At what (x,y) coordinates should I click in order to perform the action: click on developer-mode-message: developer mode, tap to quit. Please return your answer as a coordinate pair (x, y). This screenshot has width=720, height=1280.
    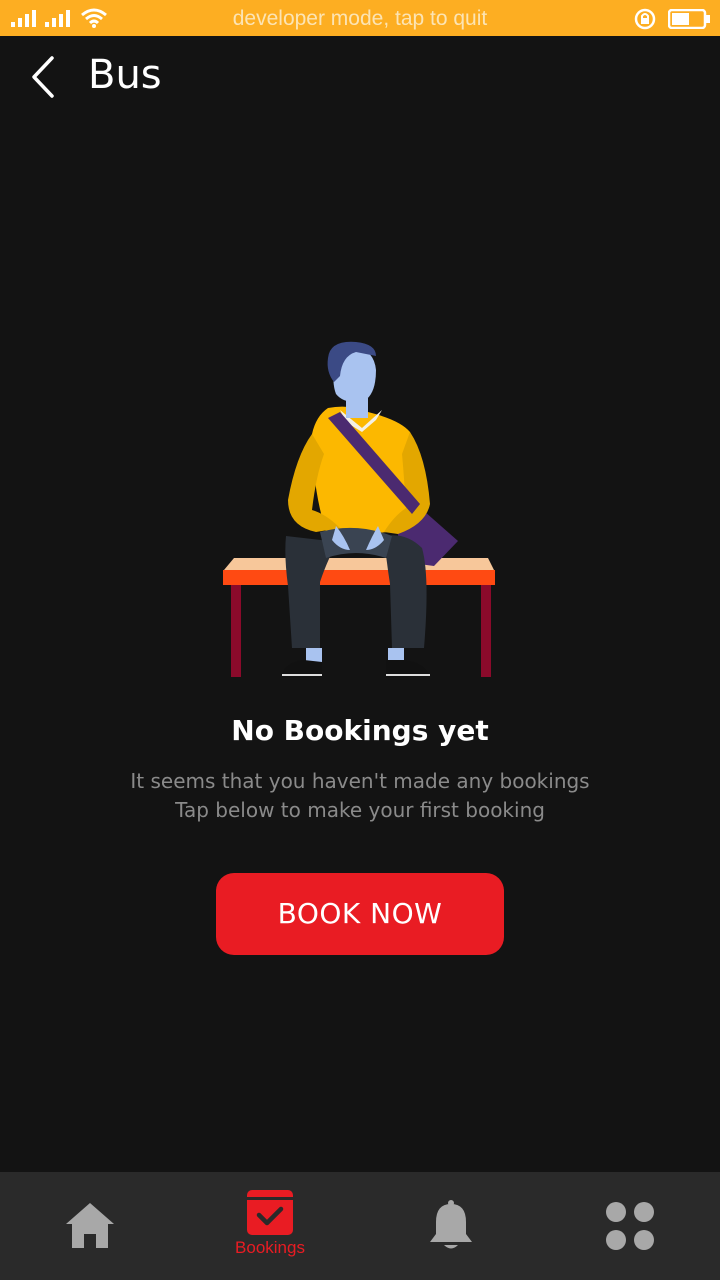
    Looking at the image, I should click on (360, 18).